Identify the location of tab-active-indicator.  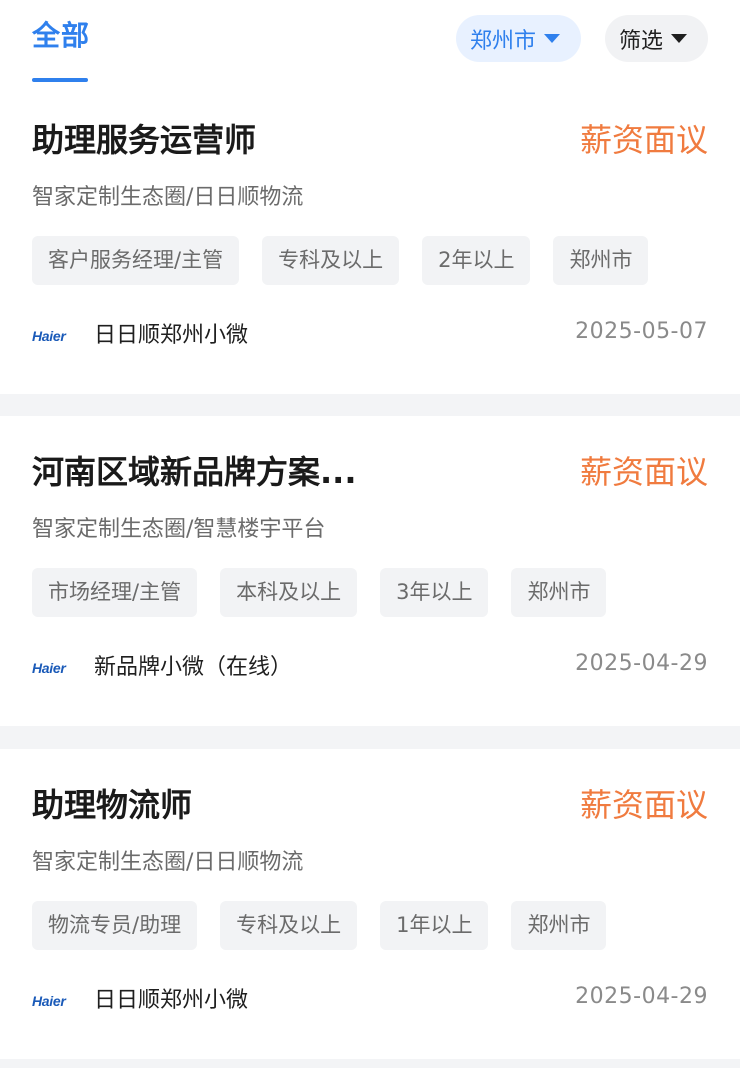
(60, 80).